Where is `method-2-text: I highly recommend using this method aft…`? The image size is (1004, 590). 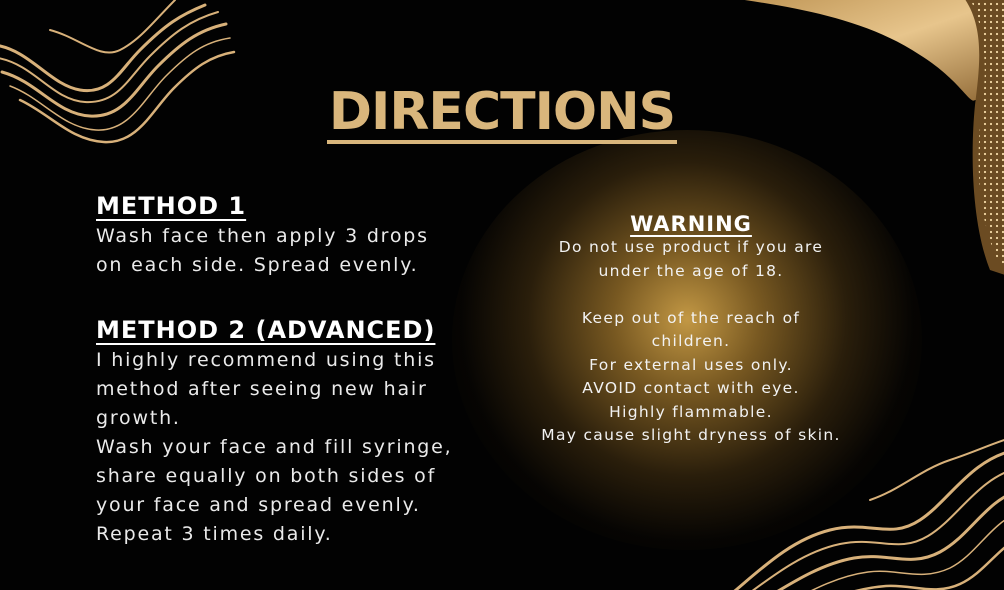 method-2-text: I highly recommend using this method aft… is located at coordinates (274, 447).